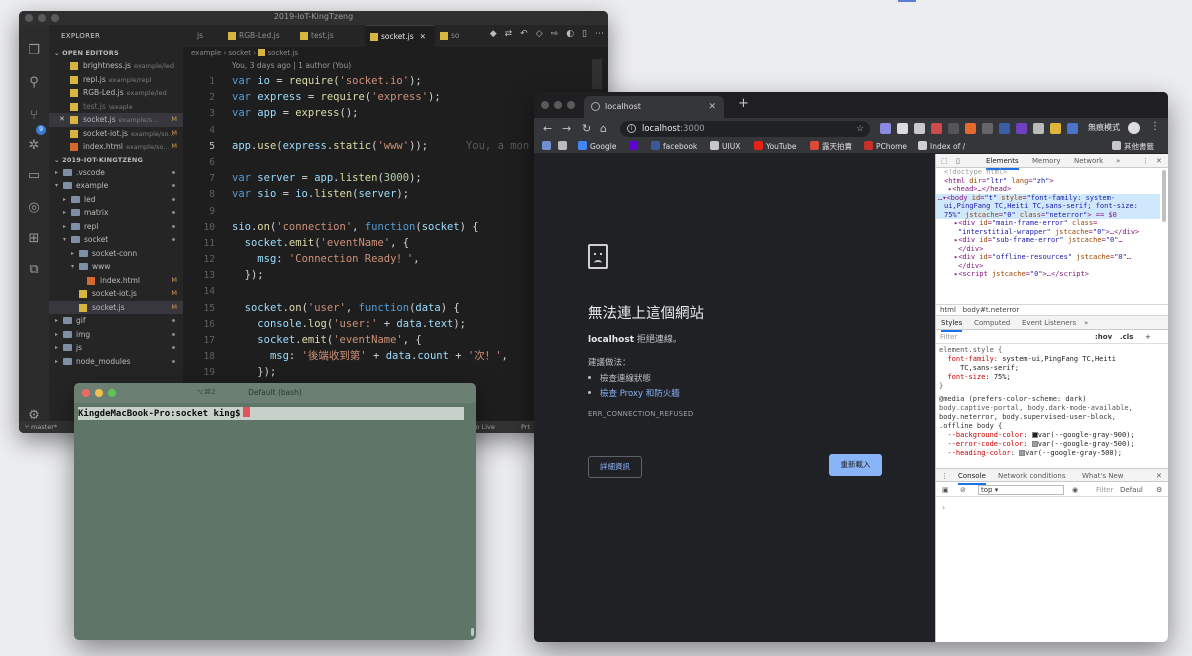 The height and width of the screenshot is (656, 1192). Describe the element at coordinates (1145, 161) in the screenshot. I see `devtools-menu-icon: ⋮` at that location.